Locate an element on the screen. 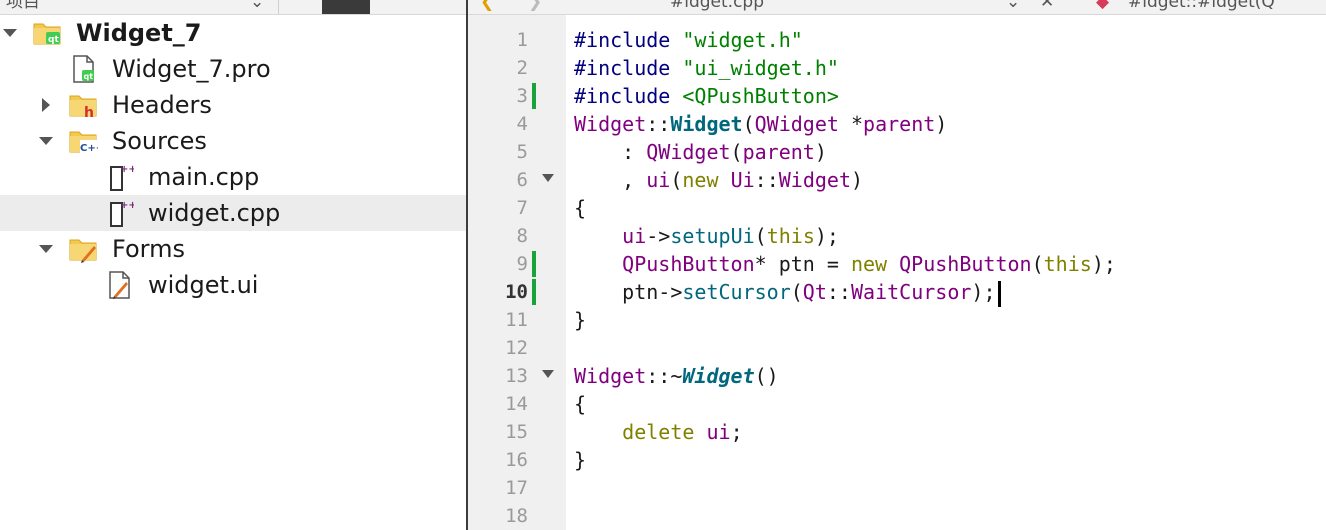 This screenshot has height=530, width=1326. symbol-selector: #idget::#idget(Q is located at coordinates (1201, 6).